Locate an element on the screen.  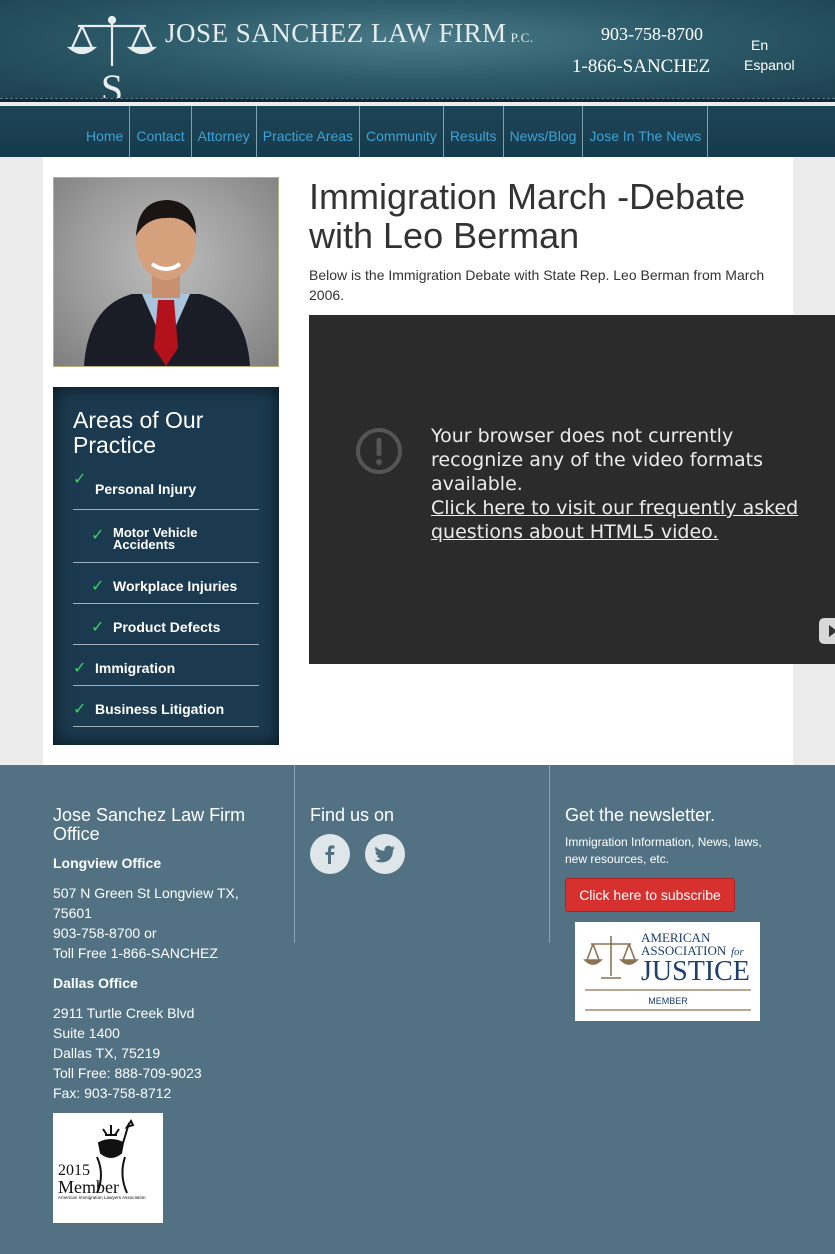
subscribe-button: Click here to subscribe is located at coordinates (650, 895).